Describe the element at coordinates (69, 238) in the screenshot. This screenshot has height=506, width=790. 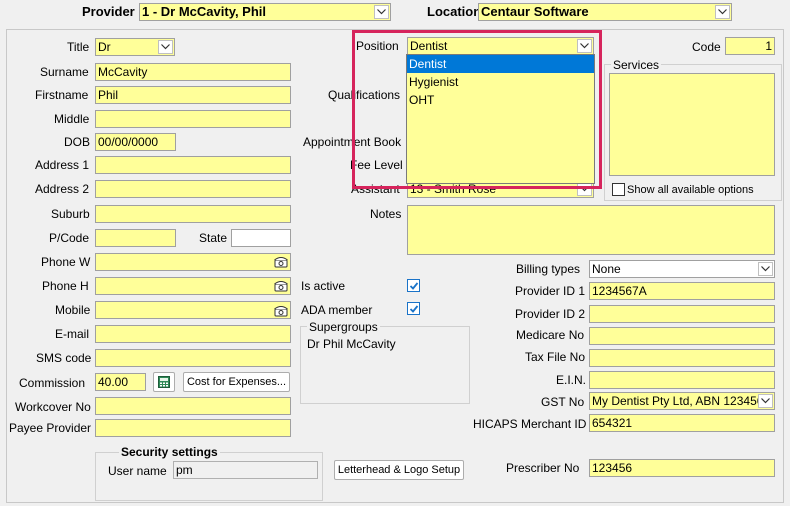
I see `postcode-label: P/Code` at that location.